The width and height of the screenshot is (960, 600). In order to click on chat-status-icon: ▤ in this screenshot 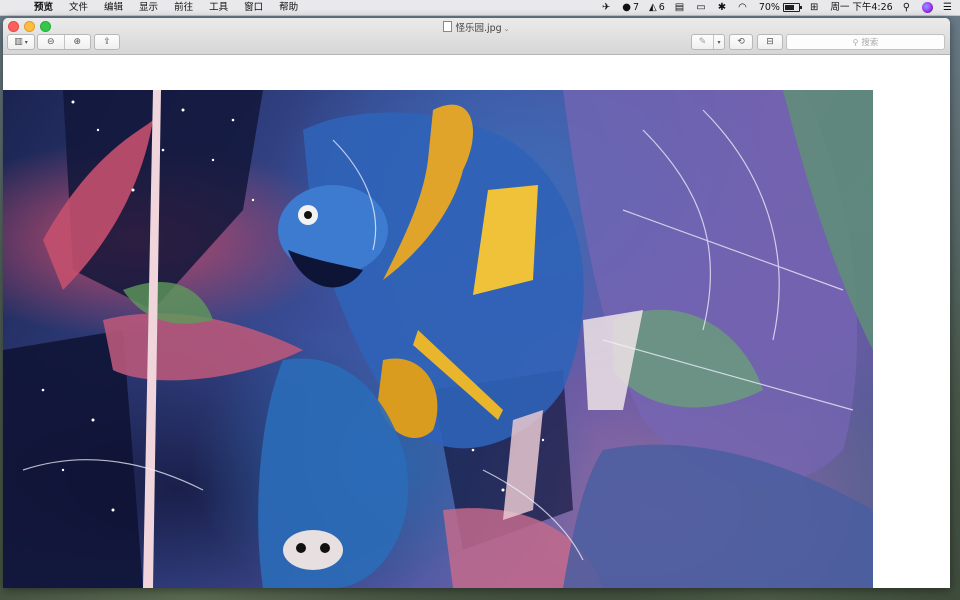, I will do `click(680, 7)`.